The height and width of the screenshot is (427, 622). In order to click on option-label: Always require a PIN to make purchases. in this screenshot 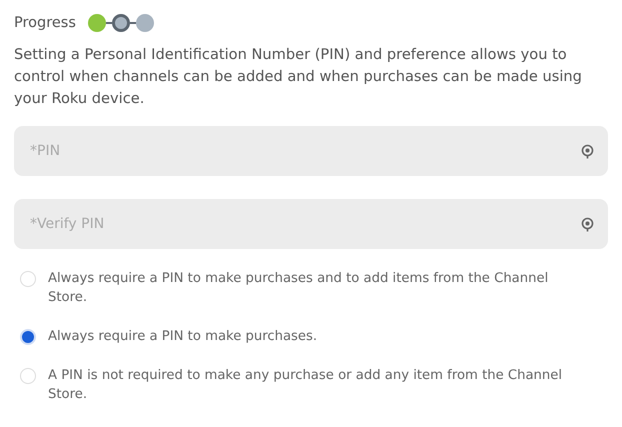, I will do `click(183, 336)`.